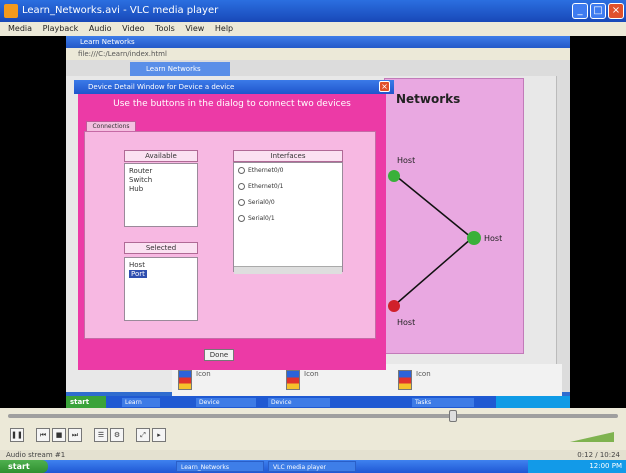  I want to click on interface-label: Serial0/1, so click(261, 218).